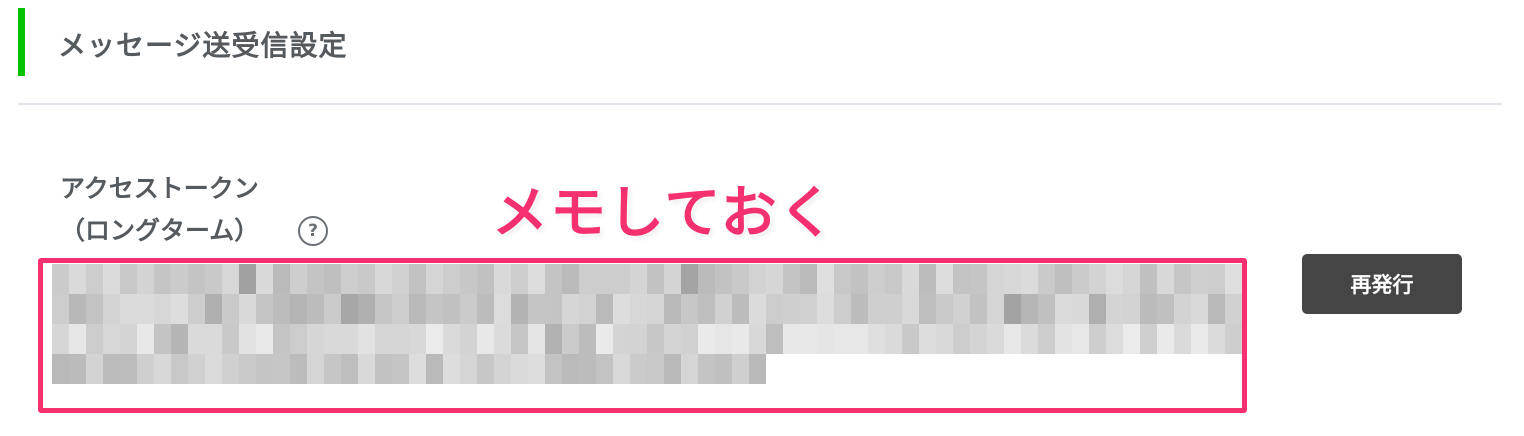 Image resolution: width=1524 pixels, height=436 pixels. I want to click on memo-annotation: メモしておく, so click(664, 213).